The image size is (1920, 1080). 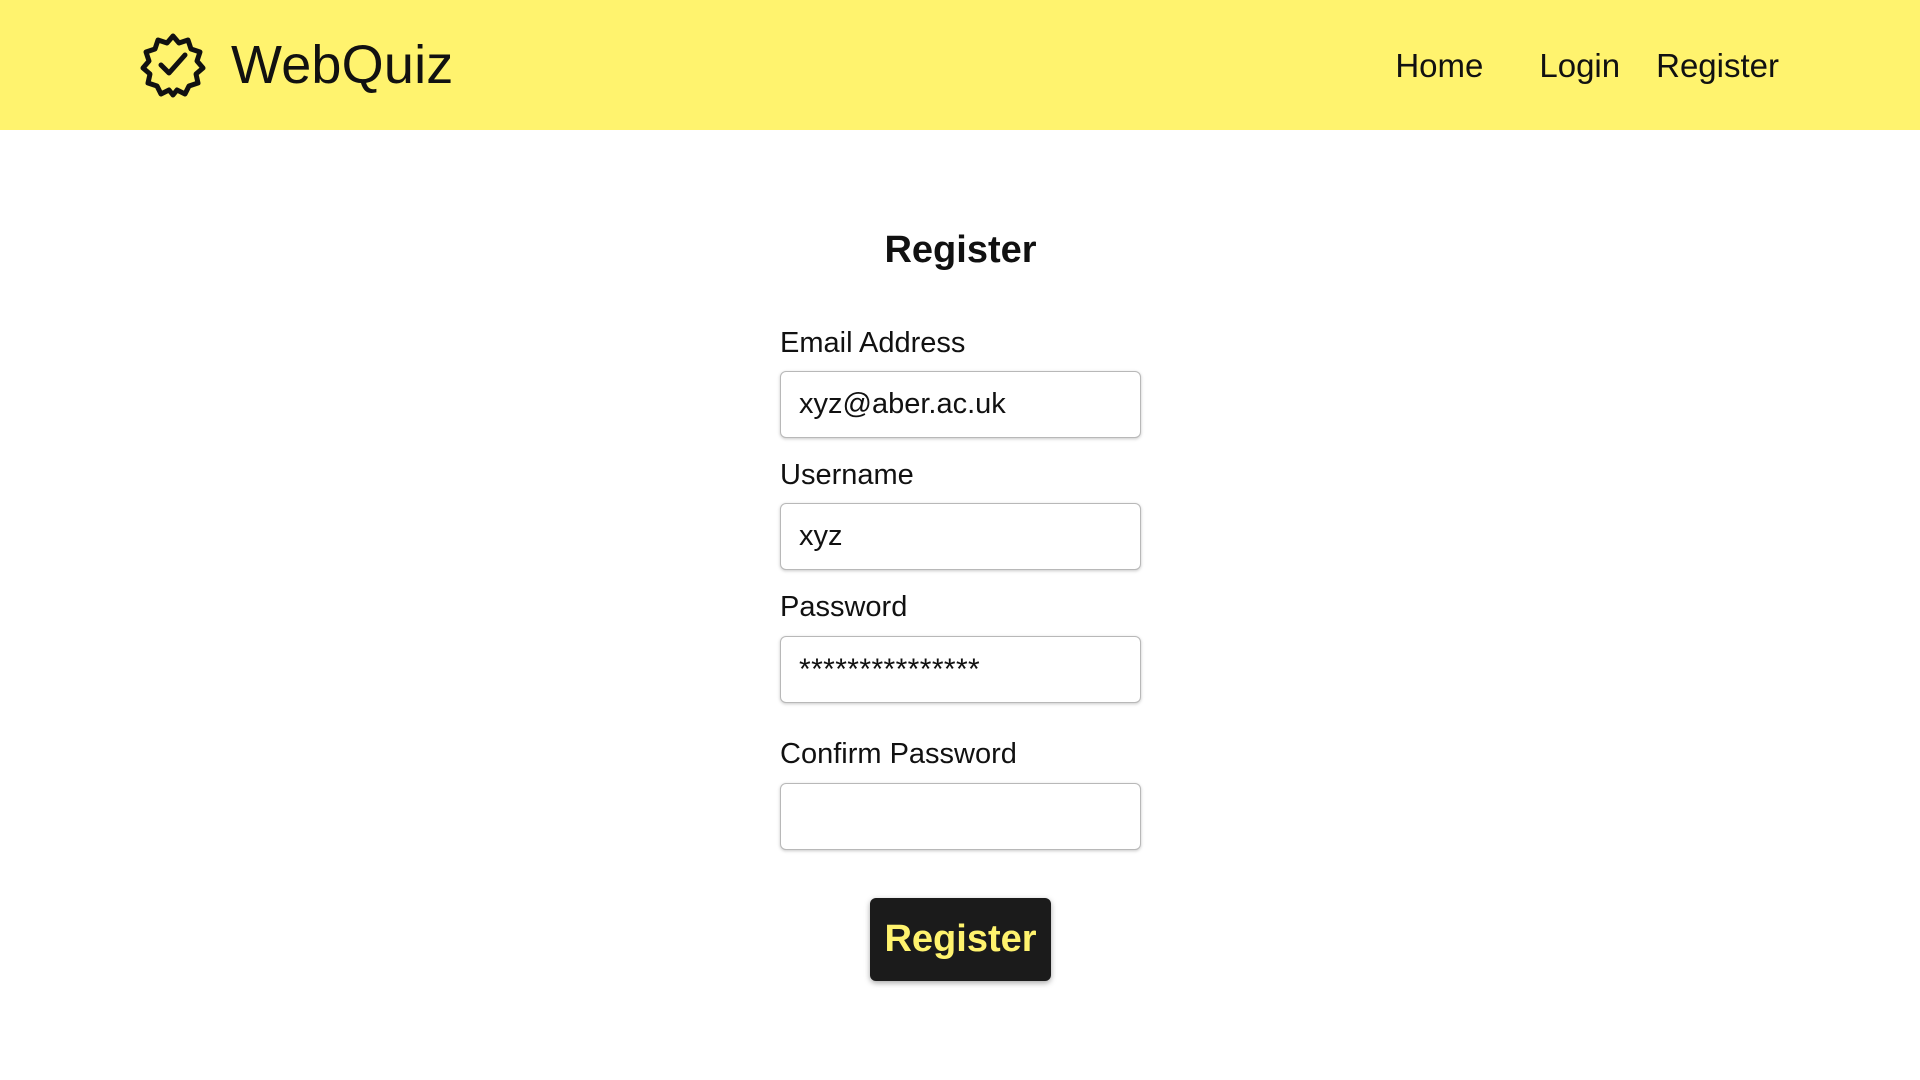 I want to click on app-name: WebQuiz, so click(x=342, y=65).